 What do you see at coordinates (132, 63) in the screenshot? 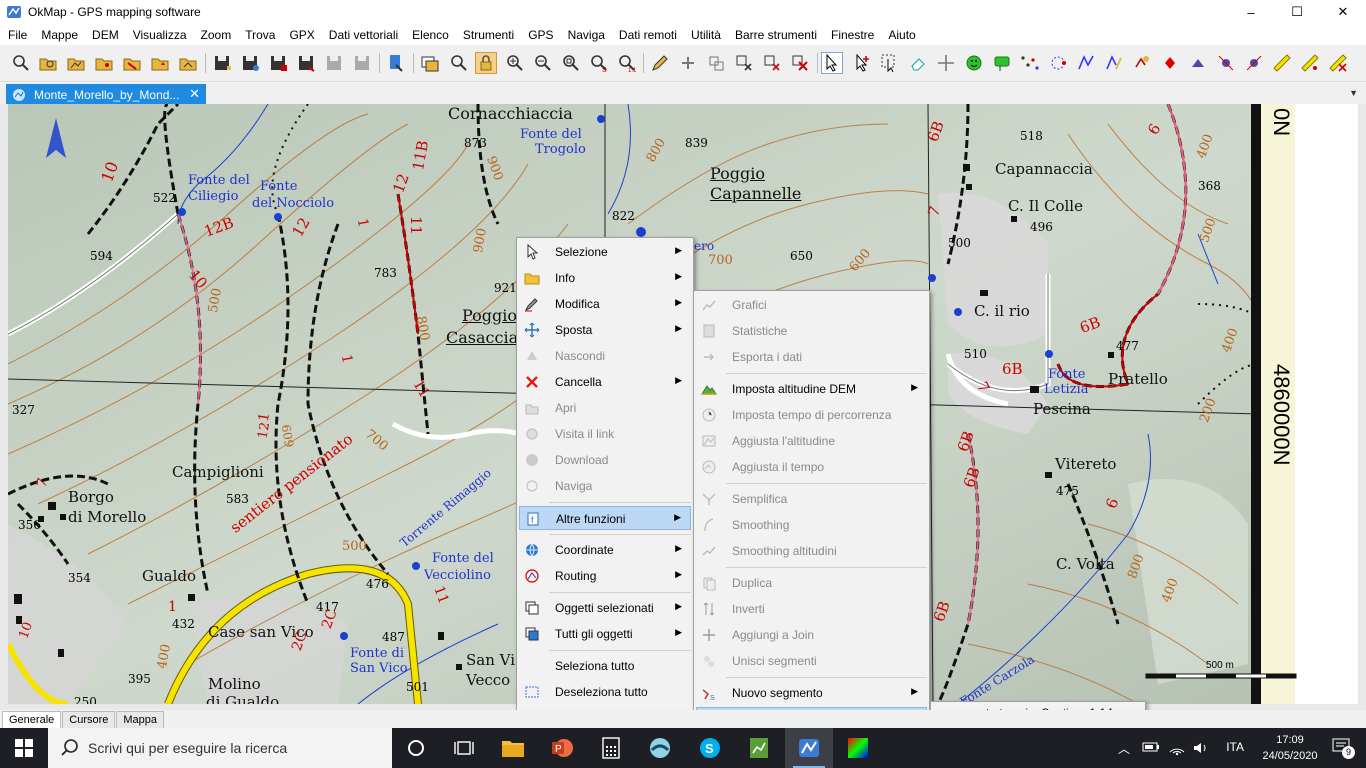
I see `open-vector-icon` at bounding box center [132, 63].